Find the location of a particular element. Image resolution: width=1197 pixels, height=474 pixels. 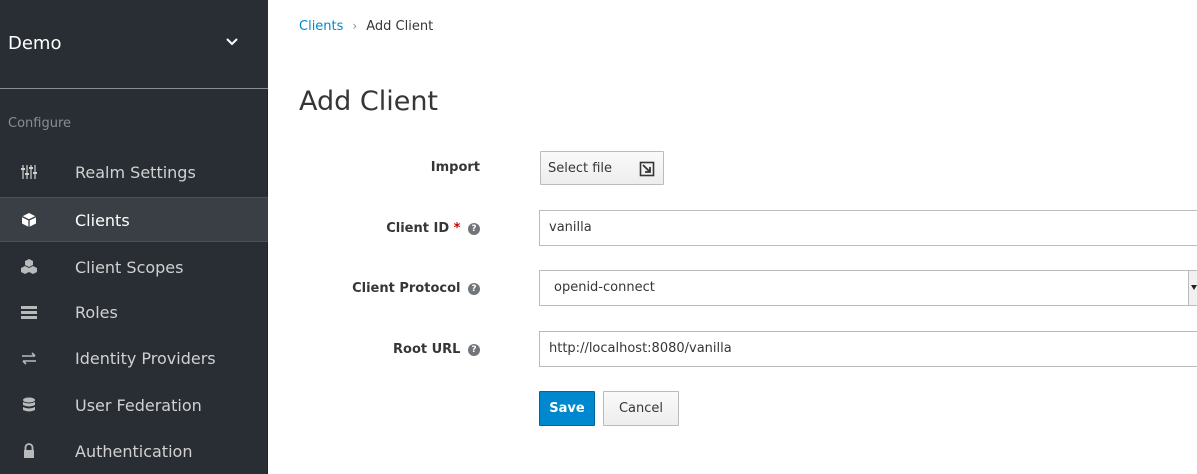

cancel-button: Cancel is located at coordinates (641, 408).